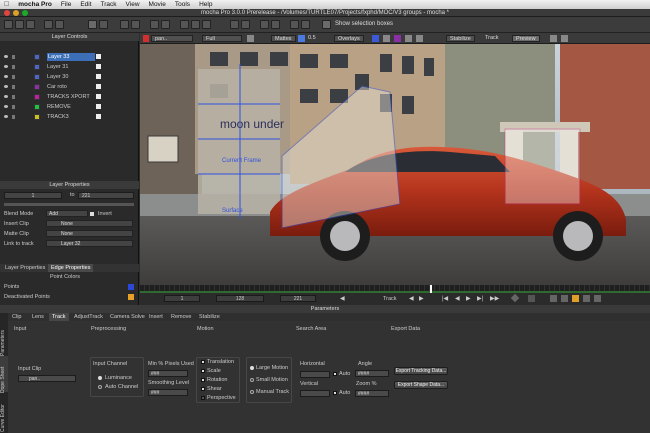 Image resolution: width=650 pixels, height=433 pixels. Describe the element at coordinates (57, 67) in the screenshot. I see `layer-name: Layer 31` at that location.